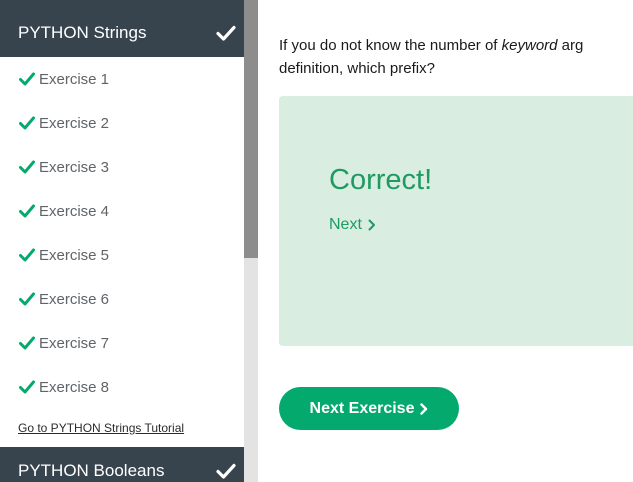 This screenshot has height=482, width=633. Describe the element at coordinates (74, 79) in the screenshot. I see `exercise-label: Exercise 1` at that location.